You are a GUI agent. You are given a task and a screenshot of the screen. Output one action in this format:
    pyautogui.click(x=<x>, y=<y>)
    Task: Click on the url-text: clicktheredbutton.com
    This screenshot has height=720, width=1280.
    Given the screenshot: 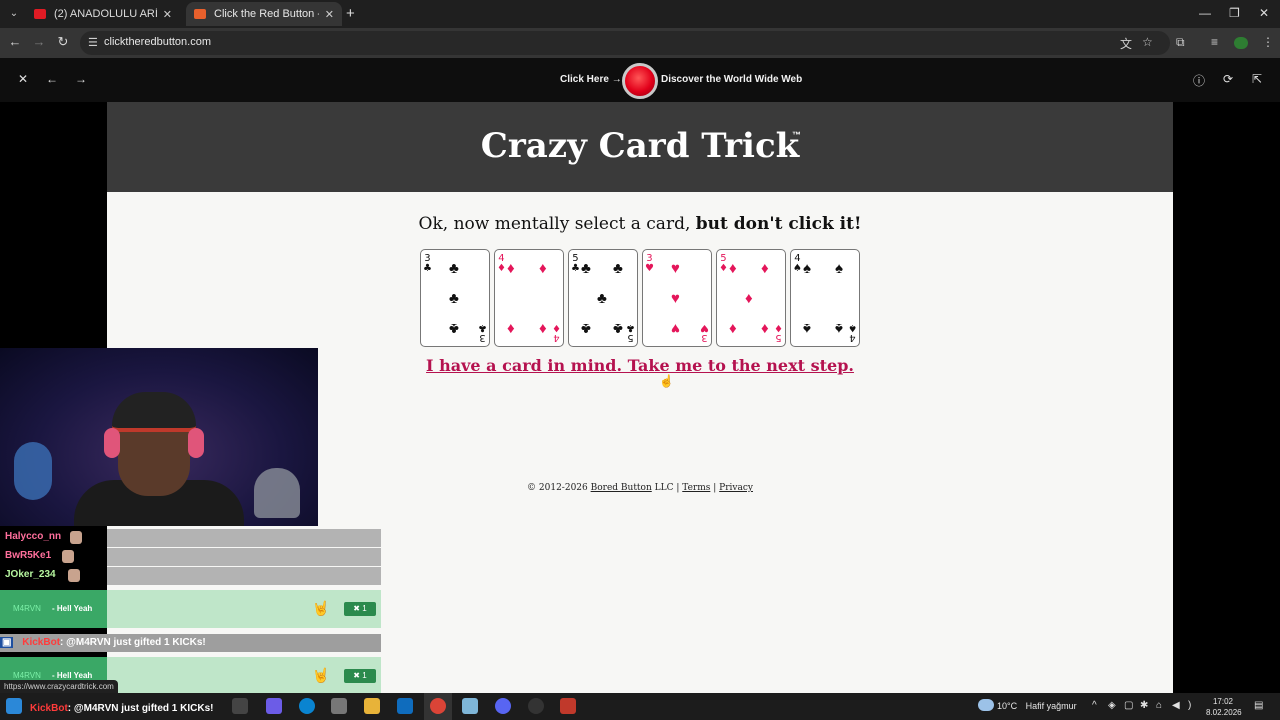 What is the action you would take?
    pyautogui.click(x=157, y=42)
    